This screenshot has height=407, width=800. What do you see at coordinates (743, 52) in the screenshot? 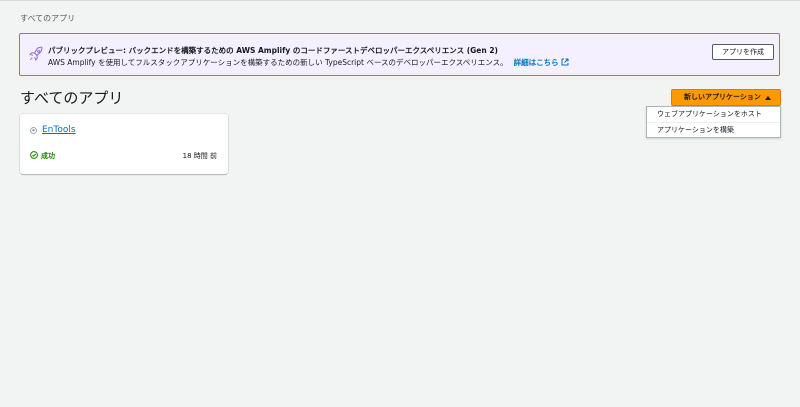
I see `create-app-button: アプリを作成` at bounding box center [743, 52].